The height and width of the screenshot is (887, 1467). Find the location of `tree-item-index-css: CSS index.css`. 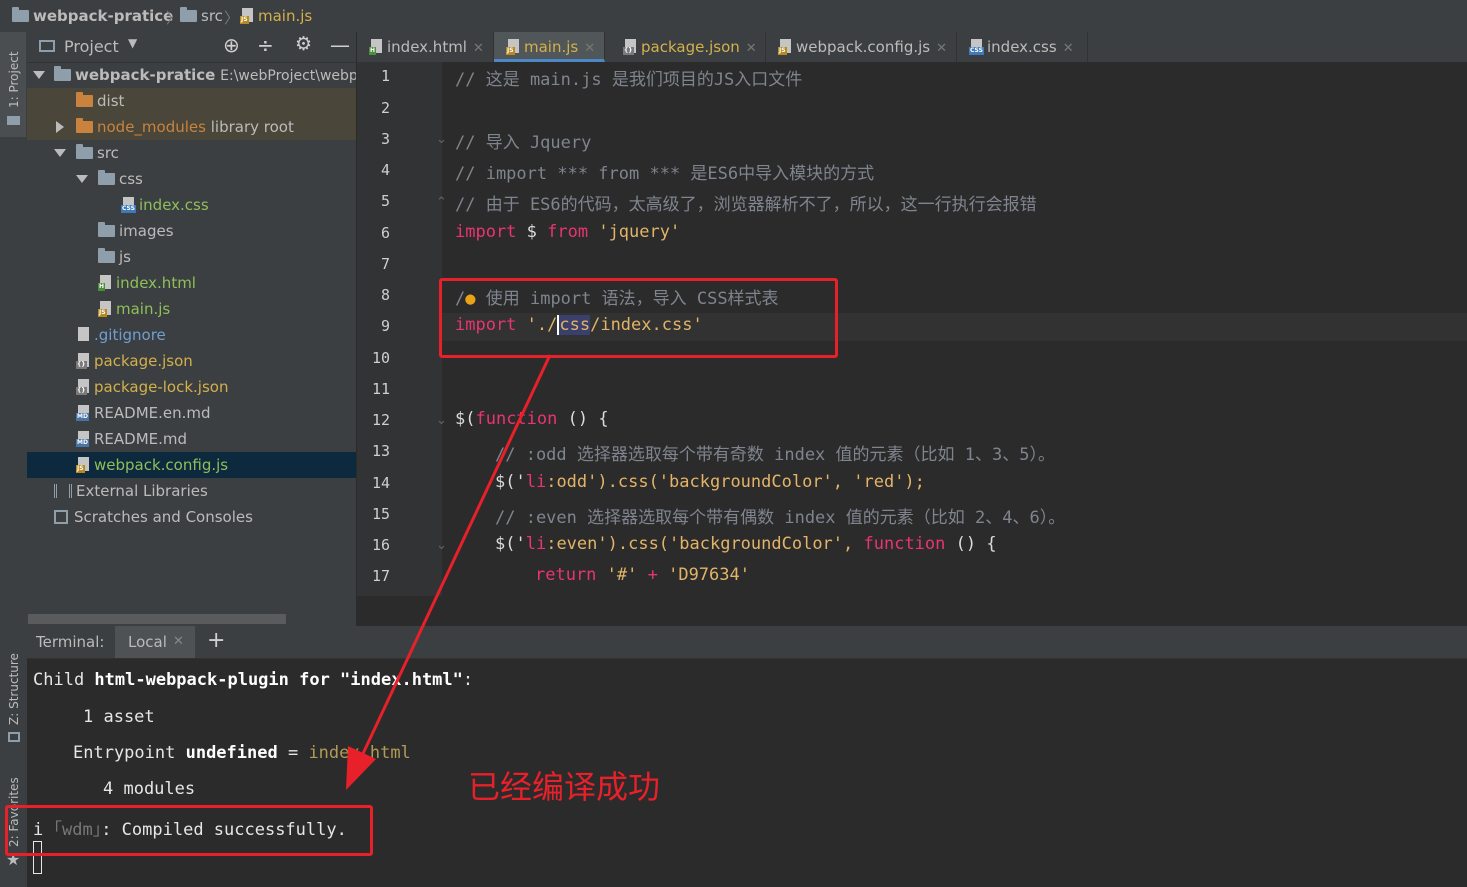

tree-item-index-css: CSS index.css is located at coordinates (191, 205).